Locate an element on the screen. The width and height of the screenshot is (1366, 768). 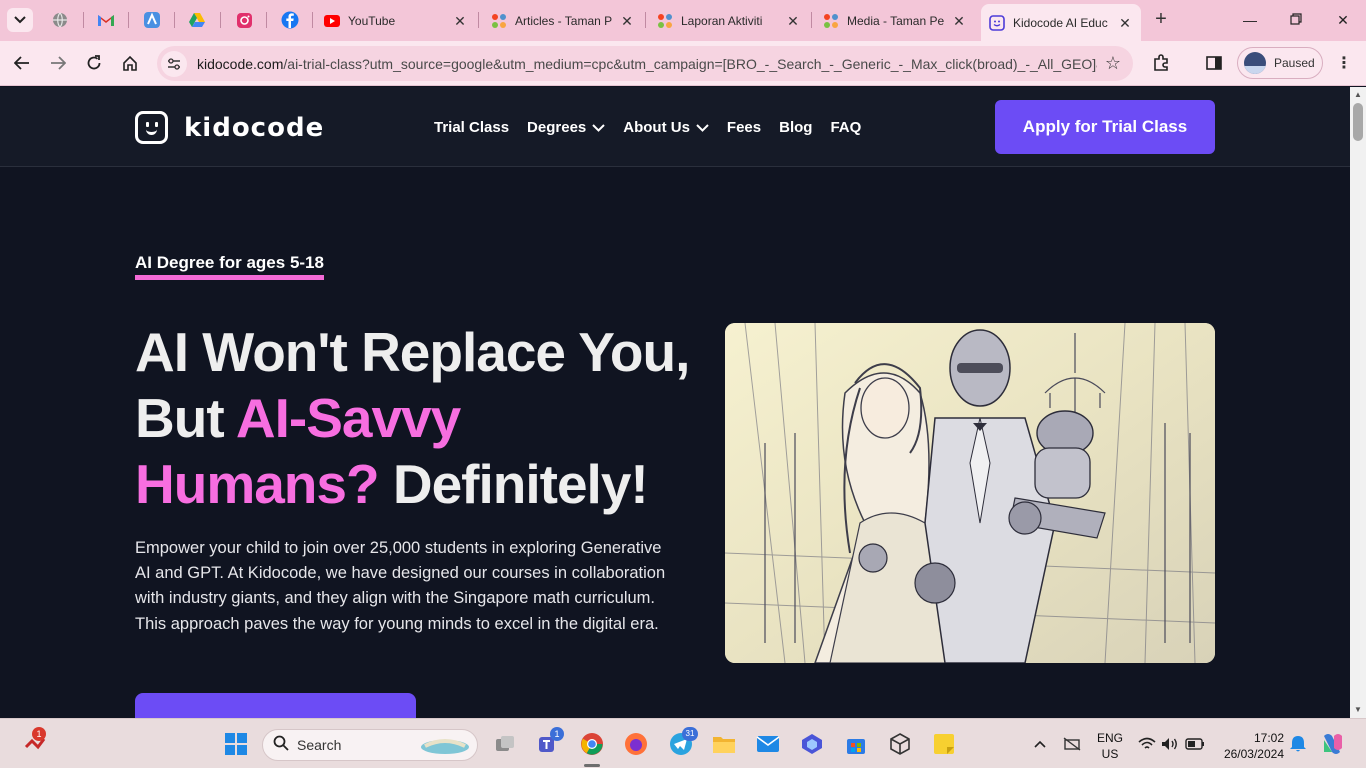
clock-date: 26/03/2024 is located at coordinates (1253, 754).